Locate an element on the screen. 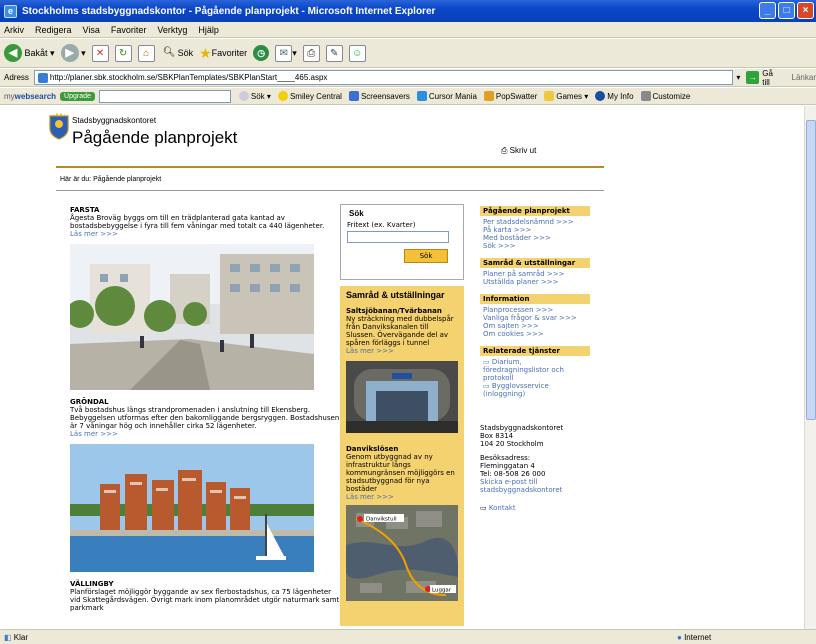 This screenshot has height=644, width=816. freetext-search-input is located at coordinates (398, 237).